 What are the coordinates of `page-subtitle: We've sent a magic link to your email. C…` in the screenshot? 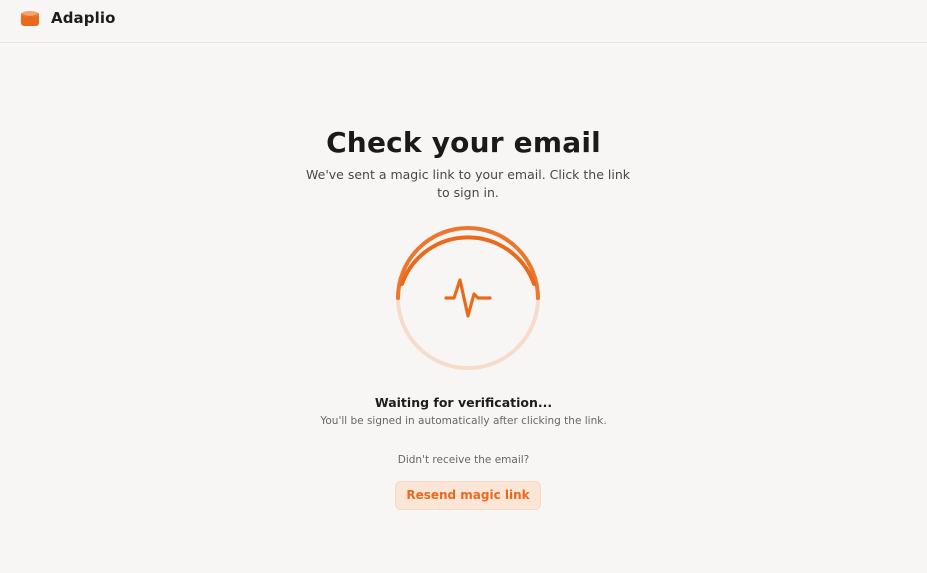 It's located at (468, 183).